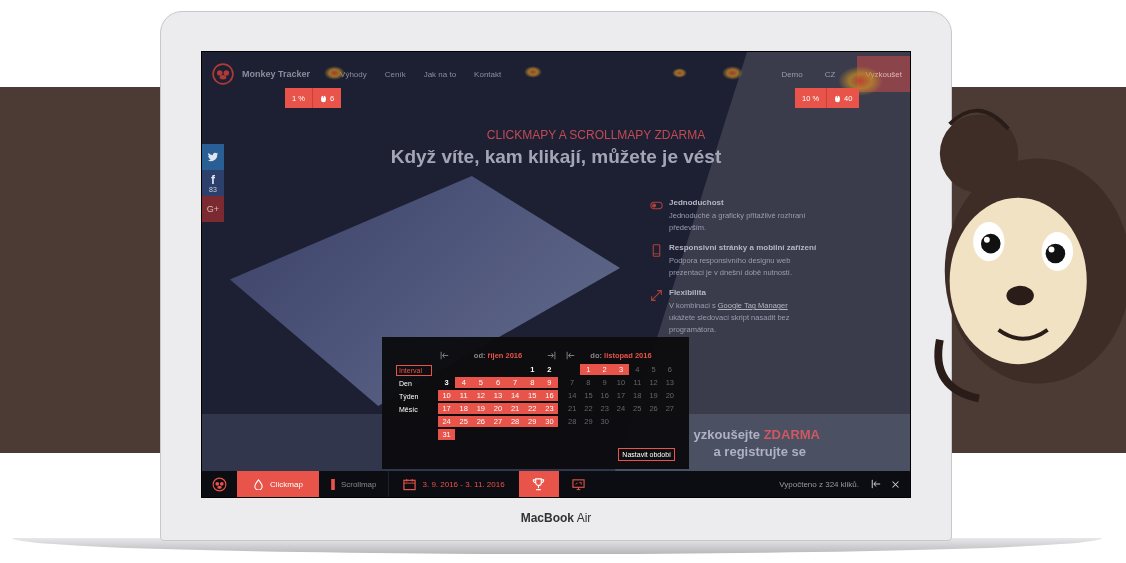  I want to click on last-page-icon, so click(551, 355).